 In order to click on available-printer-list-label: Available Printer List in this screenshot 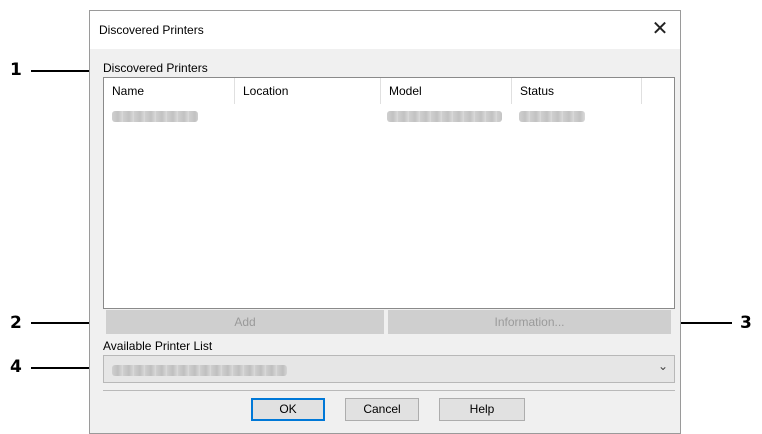, I will do `click(158, 346)`.